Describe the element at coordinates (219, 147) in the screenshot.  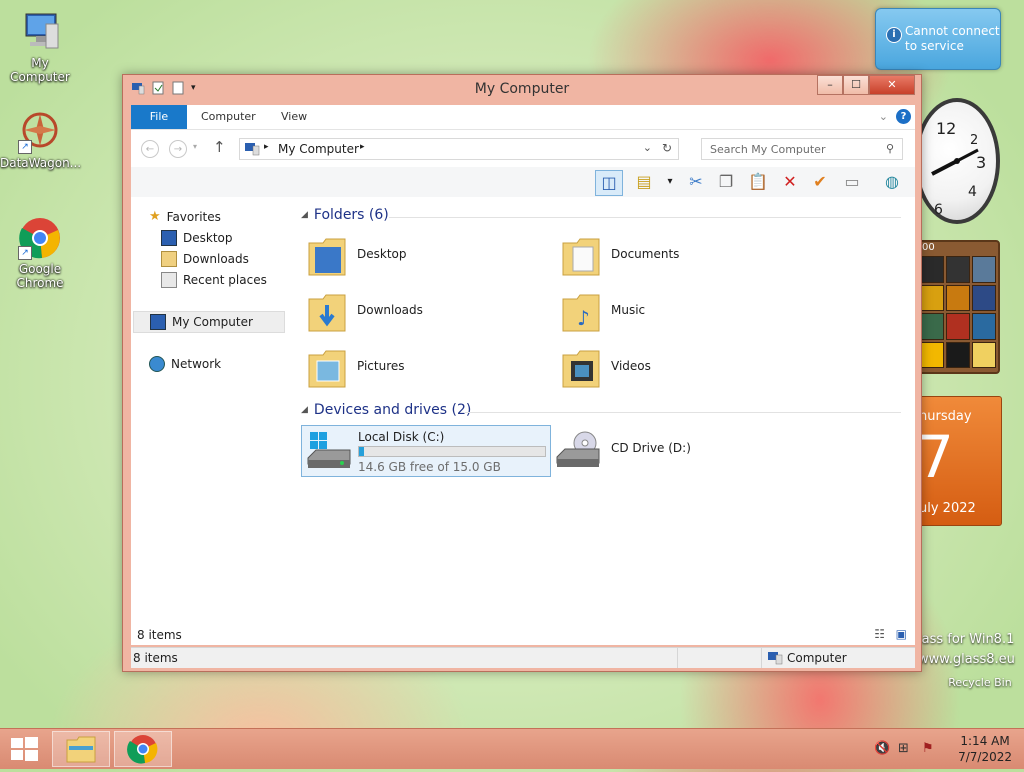
I see `up-button: ↑` at that location.